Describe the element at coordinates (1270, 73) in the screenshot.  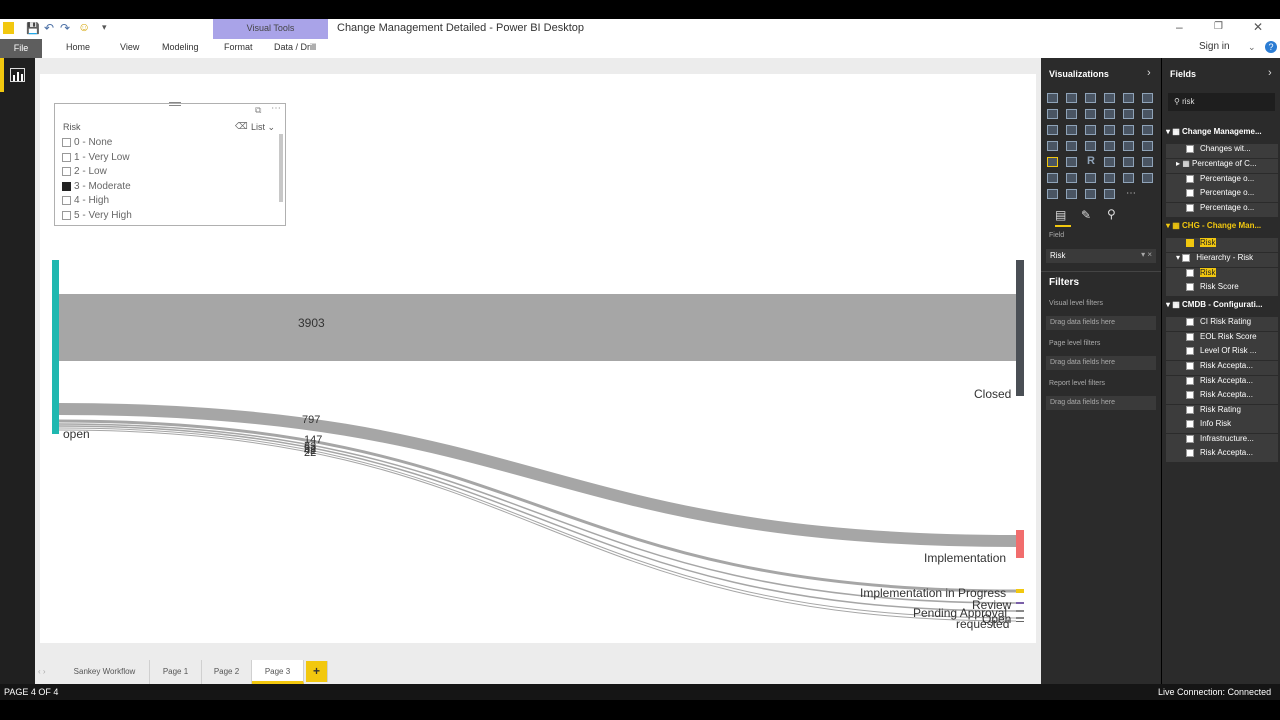
I see `collapse-fields-icon: ›` at that location.